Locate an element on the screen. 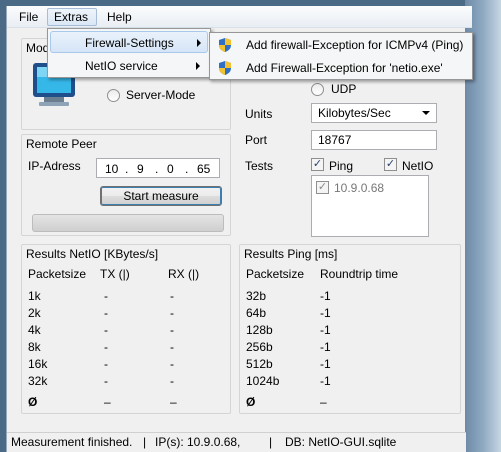 This screenshot has height=452, width=501. ip-octet-3: 0 is located at coordinates (170, 169).